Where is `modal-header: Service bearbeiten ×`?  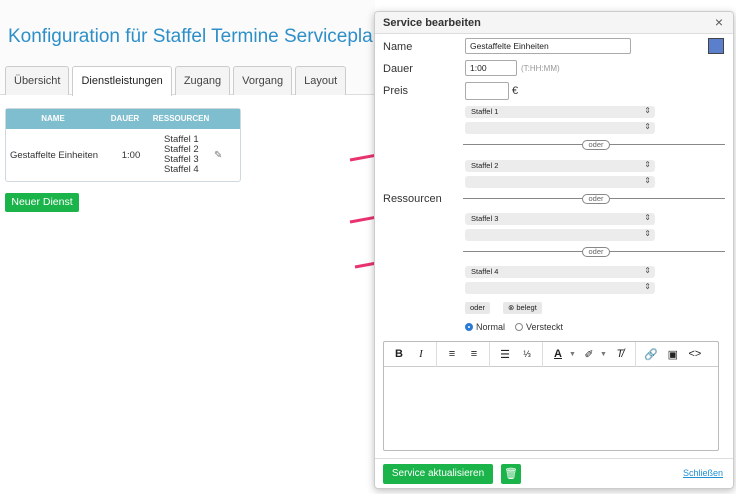 modal-header: Service bearbeiten × is located at coordinates (554, 23).